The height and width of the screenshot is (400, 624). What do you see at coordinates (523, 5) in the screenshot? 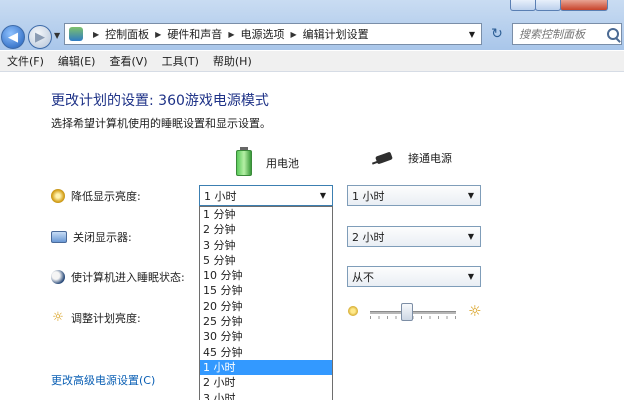
I see `minimize-button` at bounding box center [523, 5].